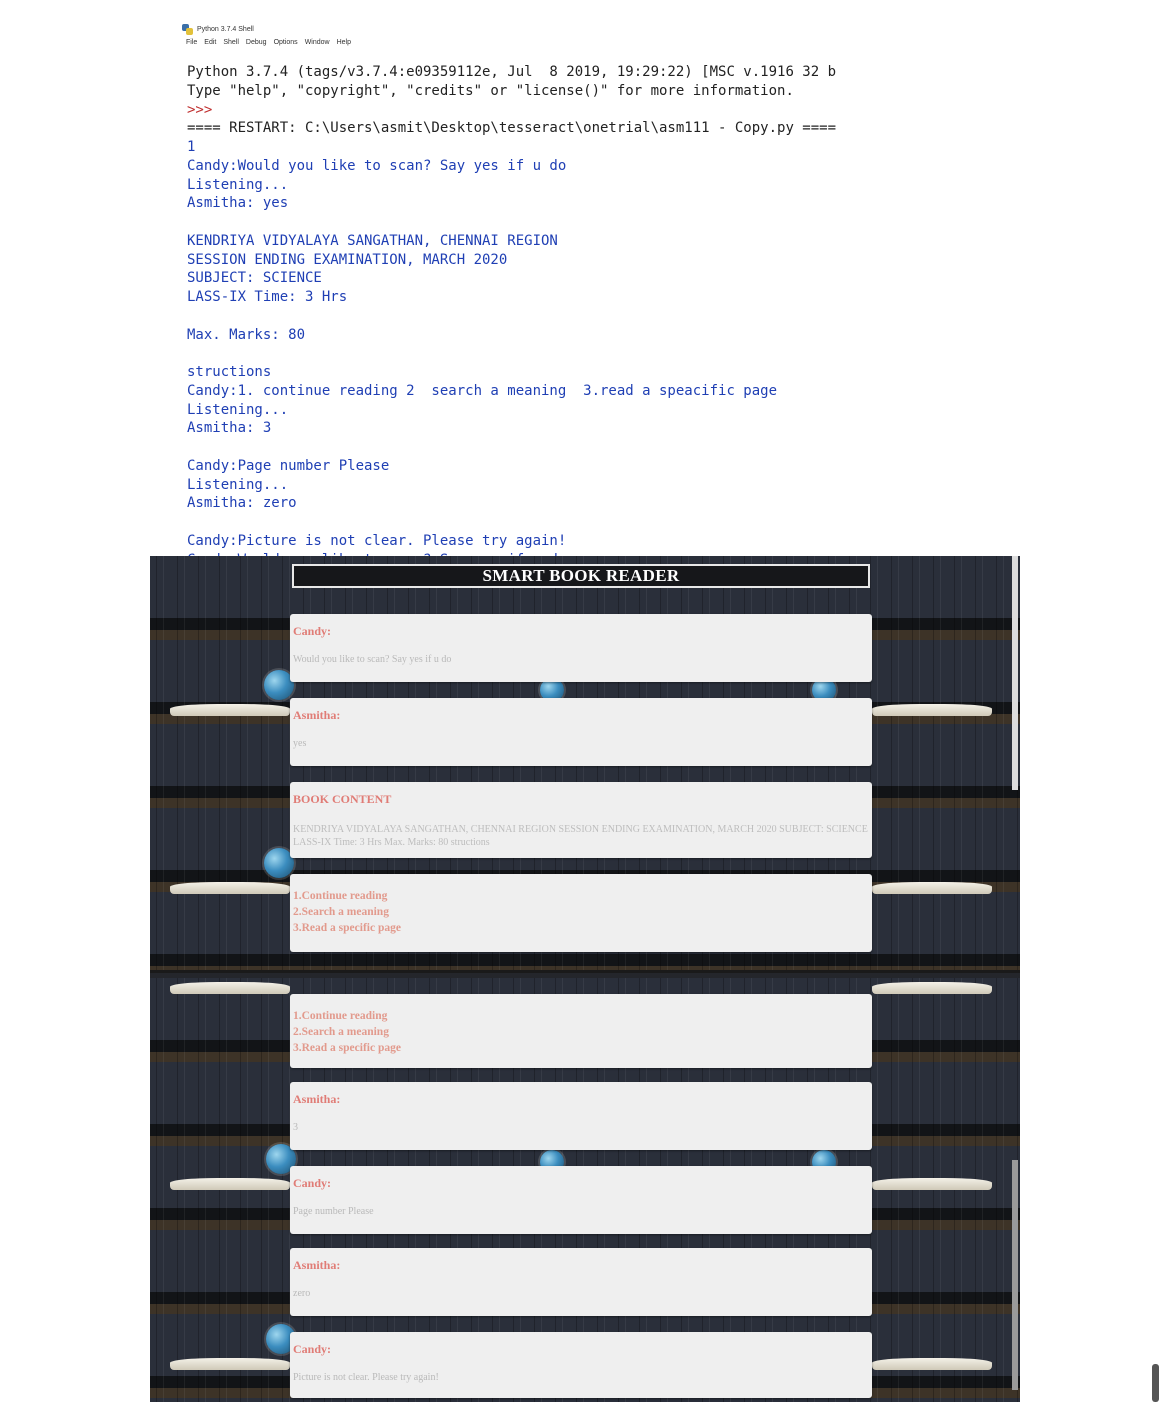  What do you see at coordinates (210, 42) in the screenshot?
I see `menu-edit: Edit` at bounding box center [210, 42].